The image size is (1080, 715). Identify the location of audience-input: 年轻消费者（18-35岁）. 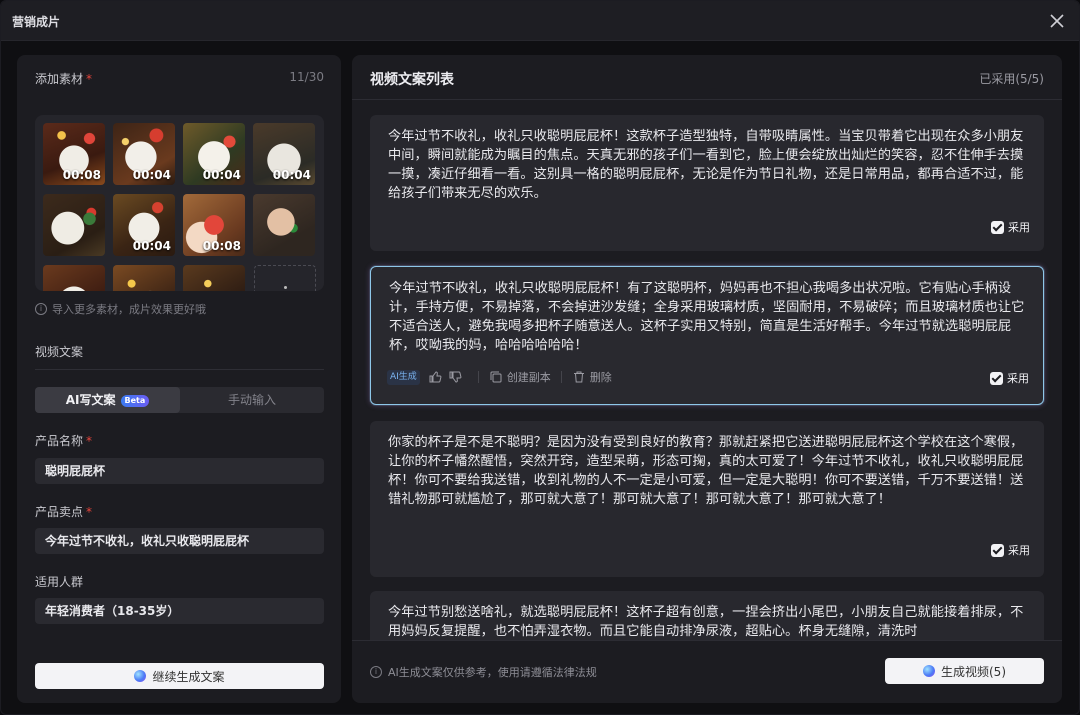
(179, 611).